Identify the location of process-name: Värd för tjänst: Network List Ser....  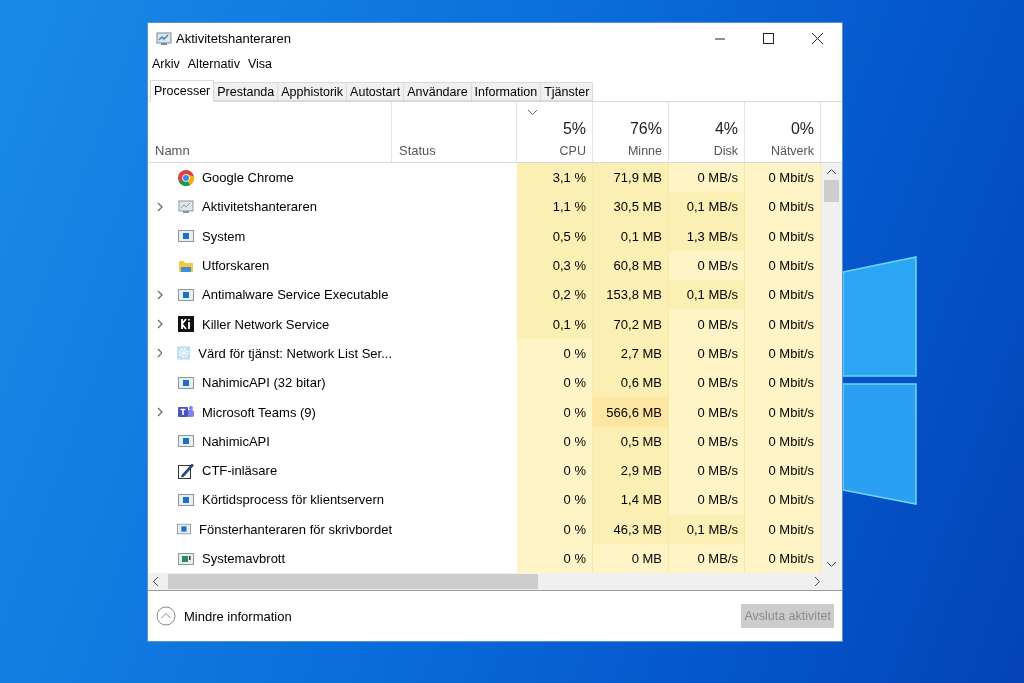
(295, 353).